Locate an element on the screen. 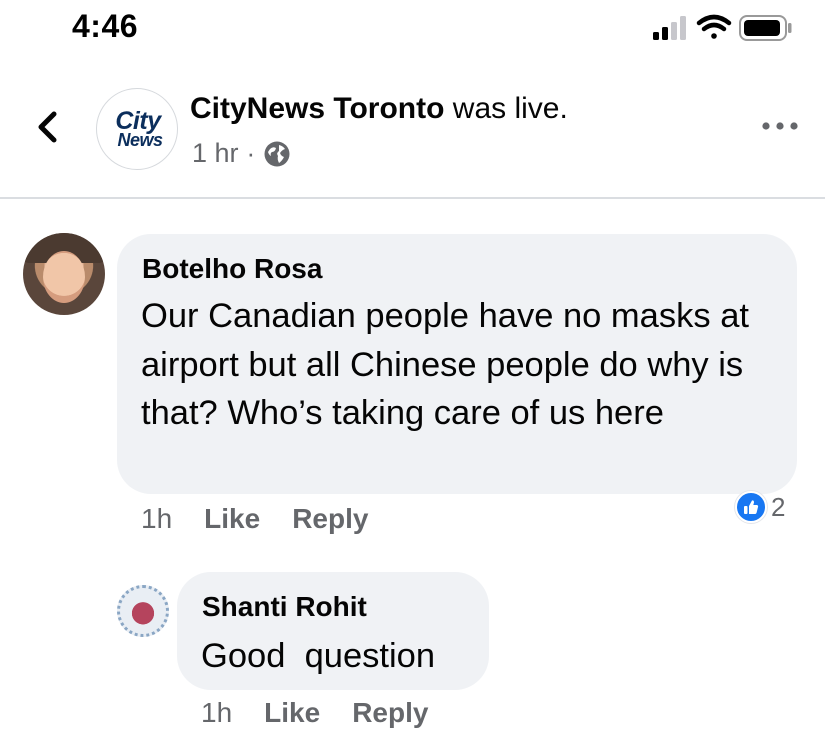  cellular-signal-icon is located at coordinates (669, 28).